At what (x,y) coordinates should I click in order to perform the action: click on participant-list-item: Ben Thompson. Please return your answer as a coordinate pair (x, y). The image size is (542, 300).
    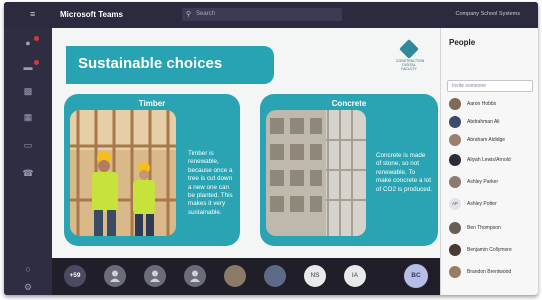
    Looking at the image, I should click on (493, 230).